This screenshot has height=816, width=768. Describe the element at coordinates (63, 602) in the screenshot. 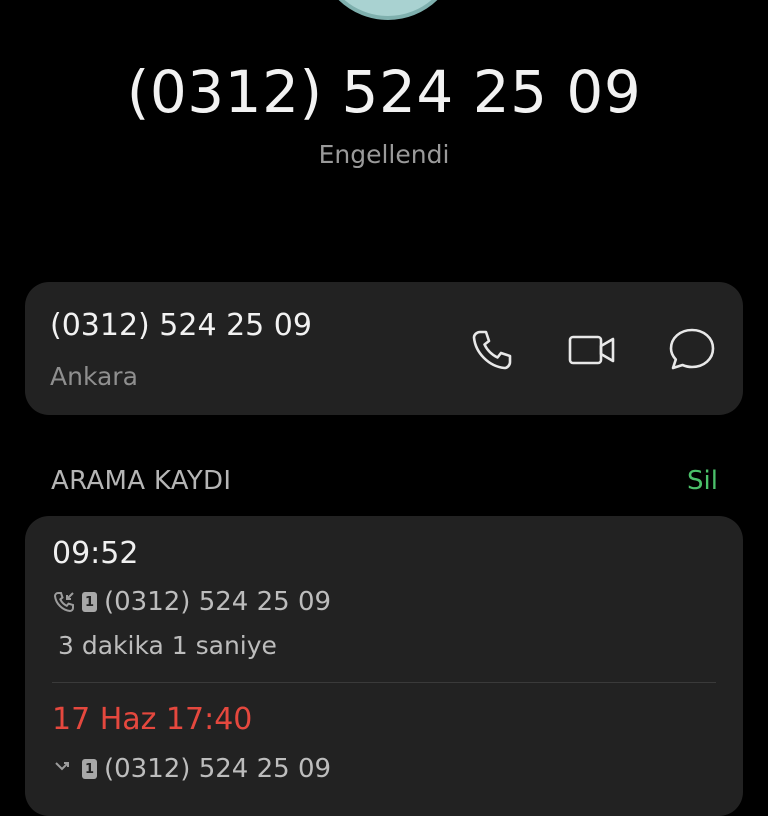

I see `incoming-call-icon` at that location.